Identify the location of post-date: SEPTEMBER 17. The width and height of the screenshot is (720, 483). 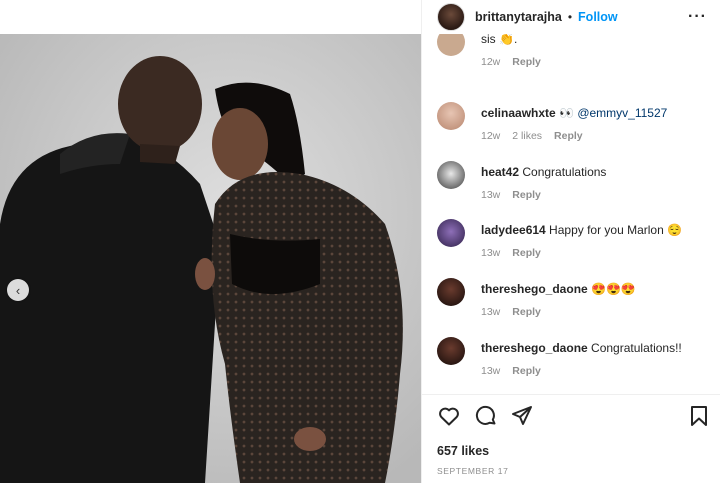
(473, 471).